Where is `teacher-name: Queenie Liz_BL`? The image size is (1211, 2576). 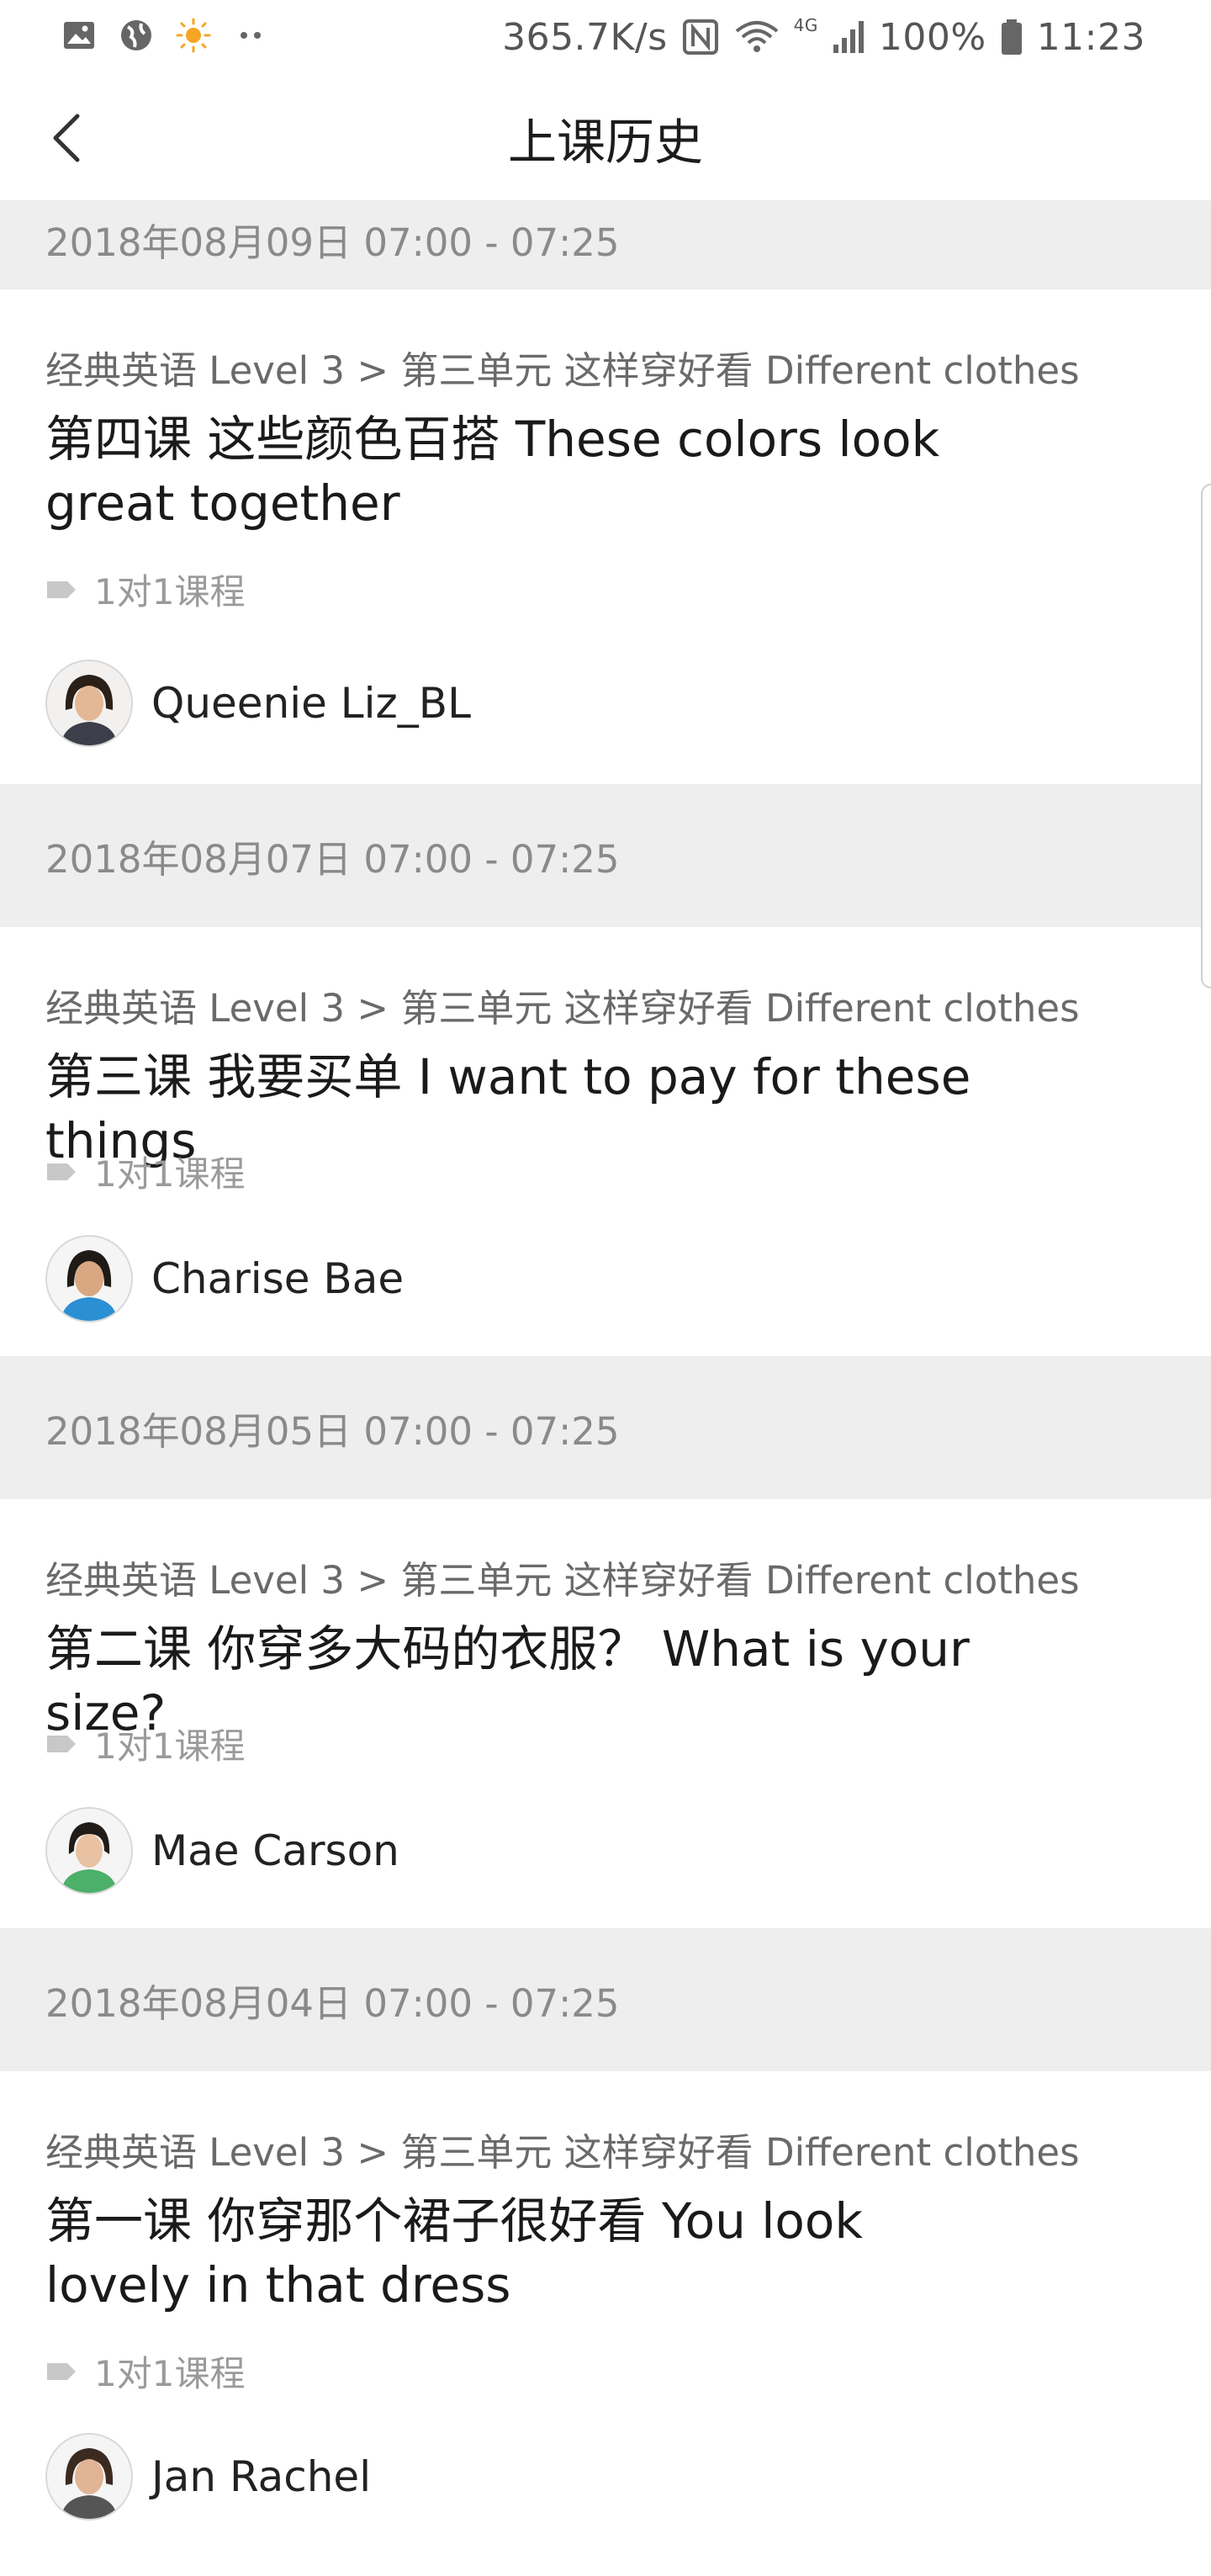 teacher-name: Queenie Liz_BL is located at coordinates (311, 703).